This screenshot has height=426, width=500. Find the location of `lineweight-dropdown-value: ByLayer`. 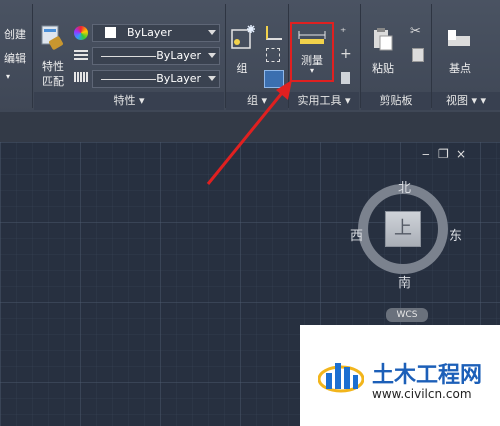

lineweight-dropdown-value: ByLayer is located at coordinates (178, 78).